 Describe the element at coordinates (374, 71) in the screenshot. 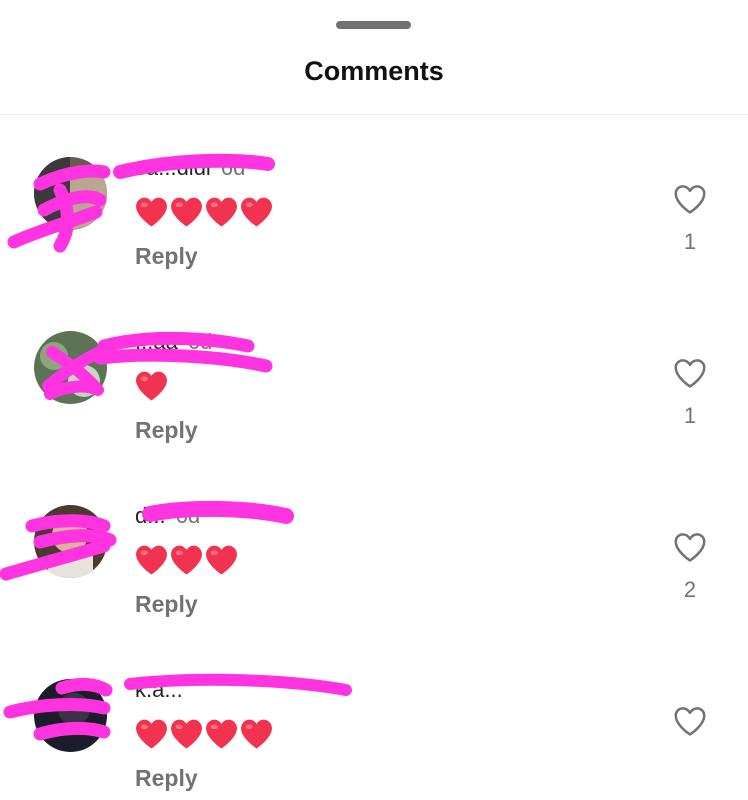

I see `sheet-title: Comments` at that location.